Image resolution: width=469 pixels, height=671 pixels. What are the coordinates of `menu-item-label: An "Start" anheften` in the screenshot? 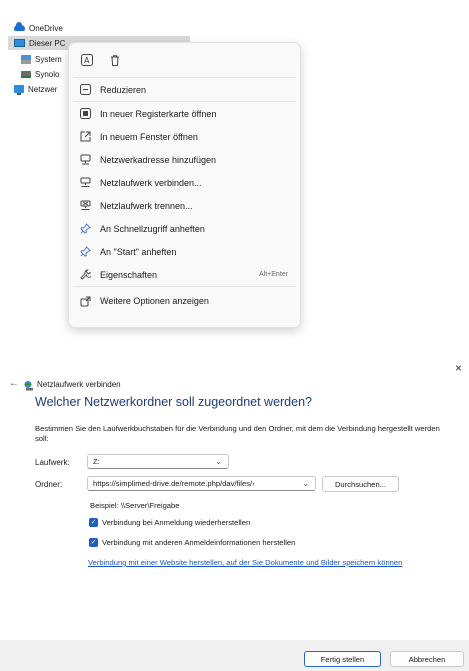 It's located at (138, 251).